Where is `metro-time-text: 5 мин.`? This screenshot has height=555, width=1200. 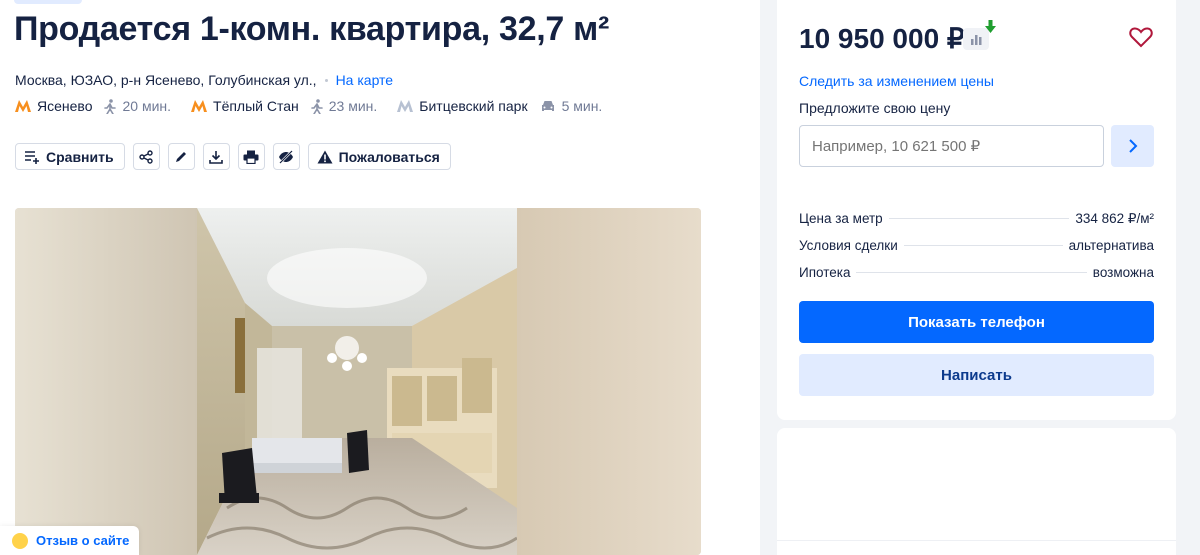
metro-time-text: 5 мин. is located at coordinates (582, 106).